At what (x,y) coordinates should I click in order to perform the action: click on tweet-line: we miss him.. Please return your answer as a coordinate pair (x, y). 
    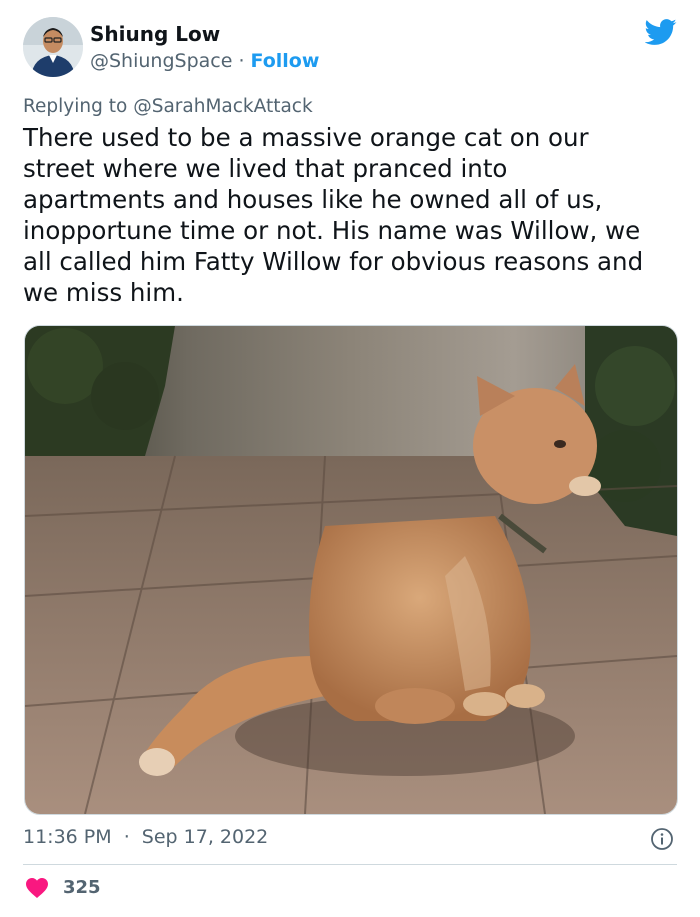
    Looking at the image, I should click on (103, 292).